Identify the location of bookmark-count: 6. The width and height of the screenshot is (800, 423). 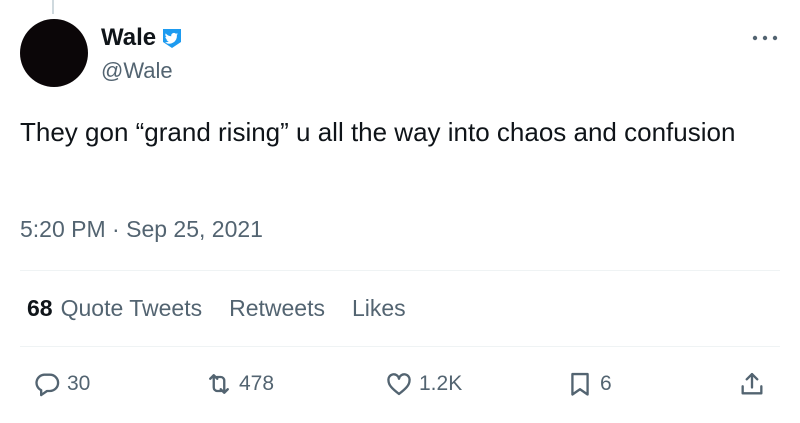
(606, 383).